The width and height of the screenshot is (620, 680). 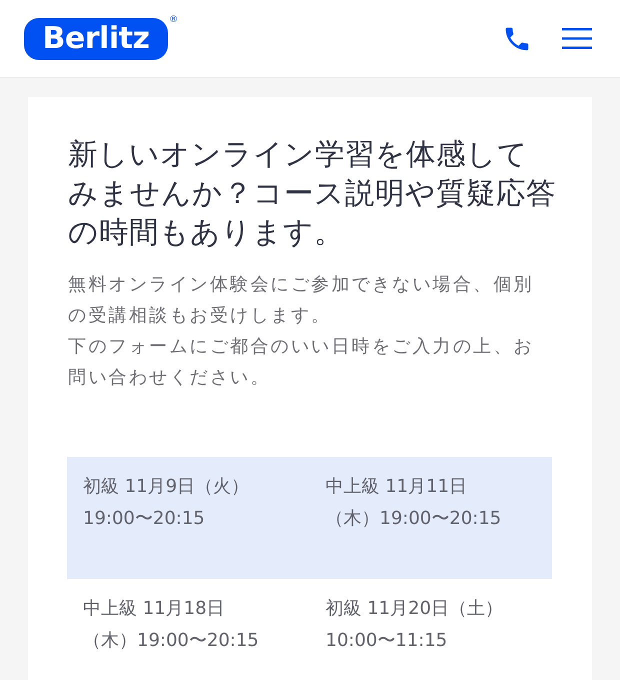 I want to click on intro-description: 無料オンライン体験会にご参加できない場合、個別の受講相談もお受けします。 下のフォームにご都合のいい日時をご入力の上、お問い合わせください。, so click(x=301, y=331).